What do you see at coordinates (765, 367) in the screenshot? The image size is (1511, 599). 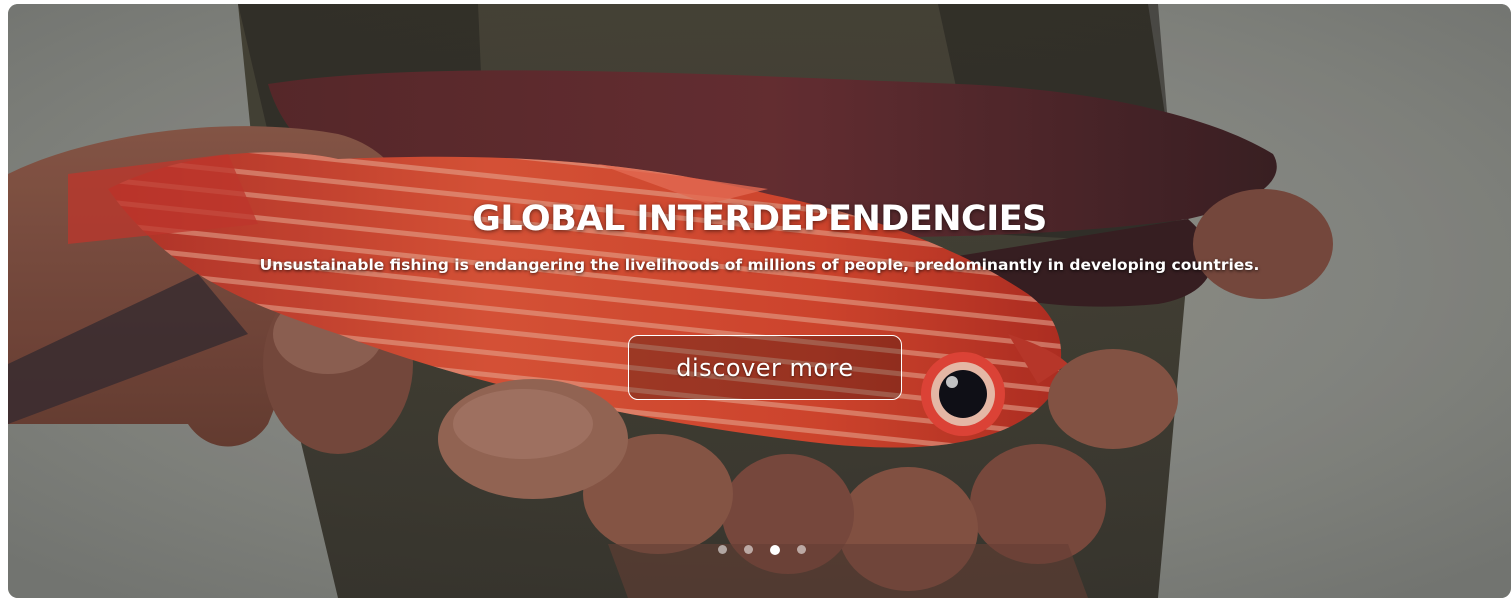 I see `discover-more-button: discover more` at bounding box center [765, 367].